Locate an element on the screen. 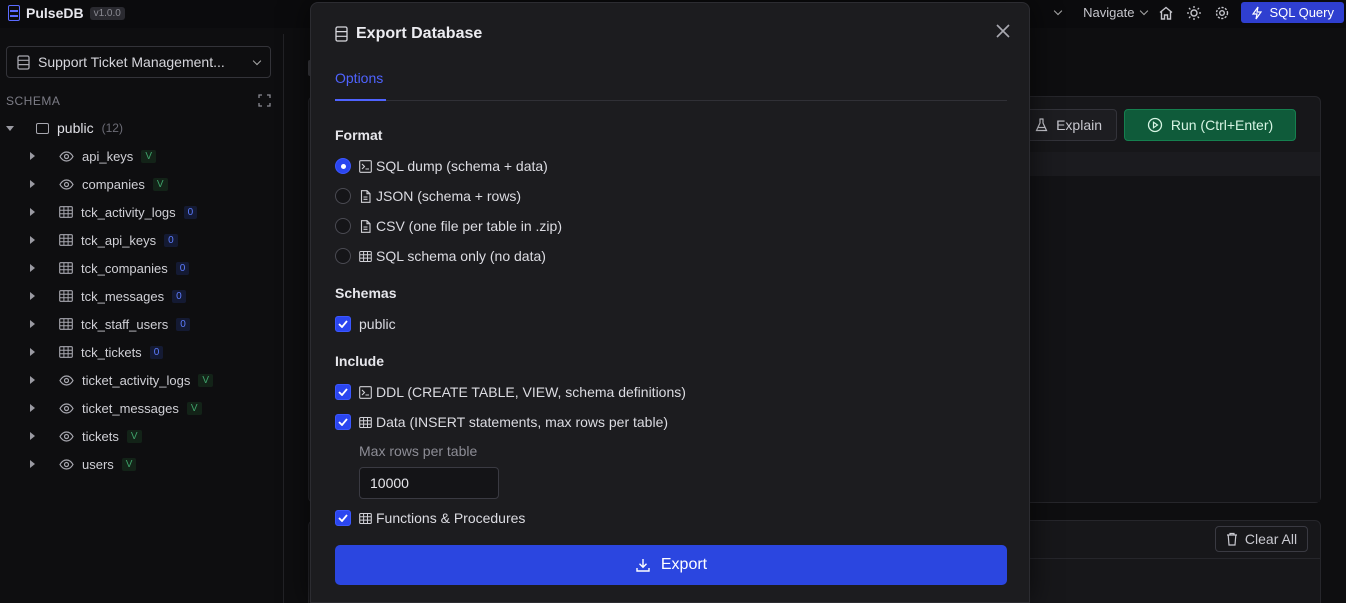 The width and height of the screenshot is (1346, 603). gear-icon is located at coordinates (1222, 13).